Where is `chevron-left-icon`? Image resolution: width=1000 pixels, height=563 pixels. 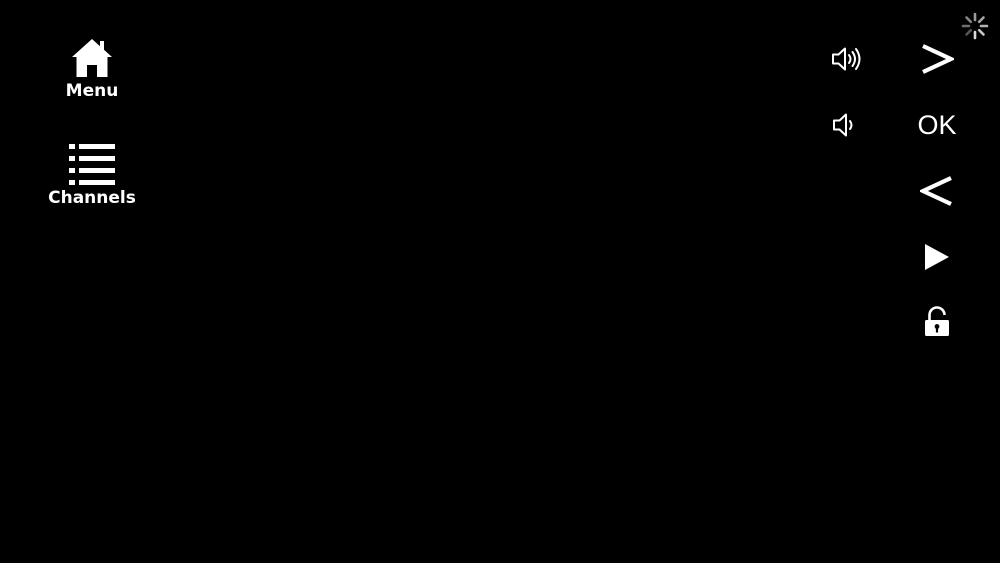 chevron-left-icon is located at coordinates (936, 191).